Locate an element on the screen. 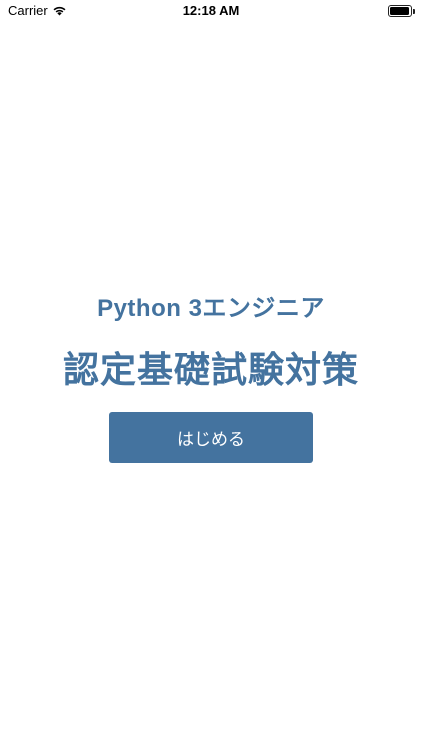  battery-icon is located at coordinates (401, 11).